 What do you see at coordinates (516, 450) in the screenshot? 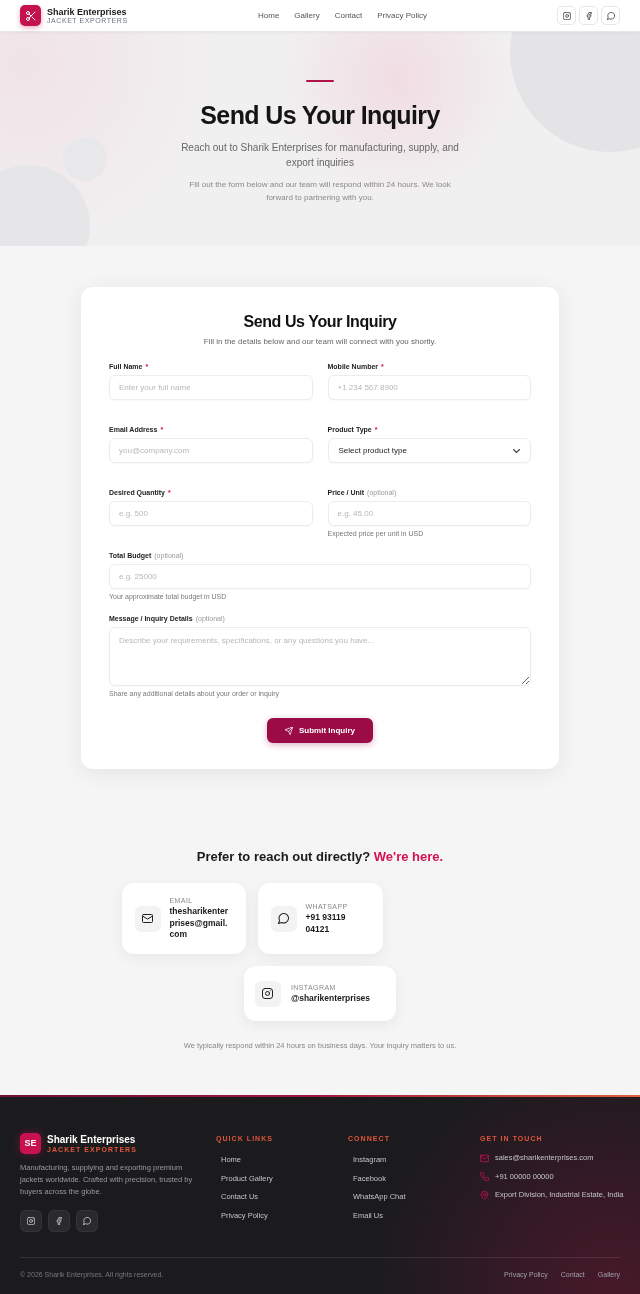
I see `chevron-down-icon` at bounding box center [516, 450].